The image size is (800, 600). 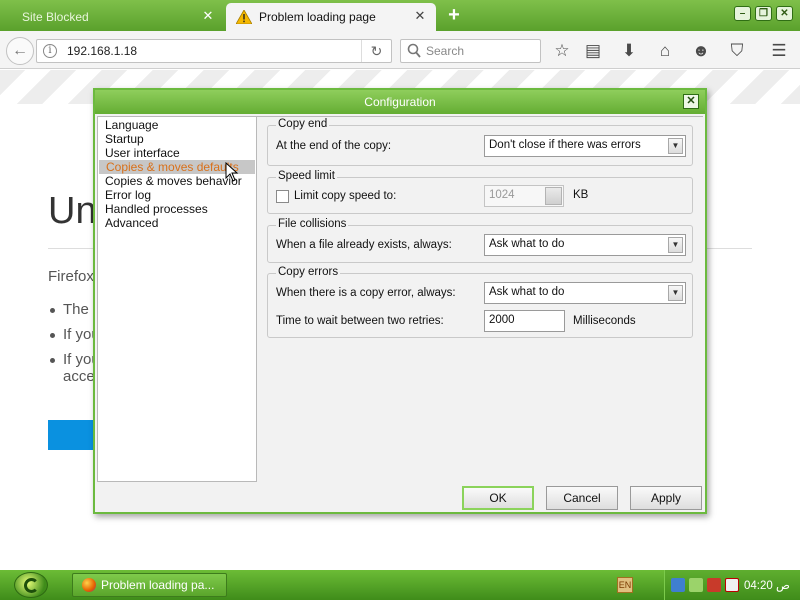 What do you see at coordinates (581, 195) in the screenshot?
I see `speed-unit: KB` at bounding box center [581, 195].